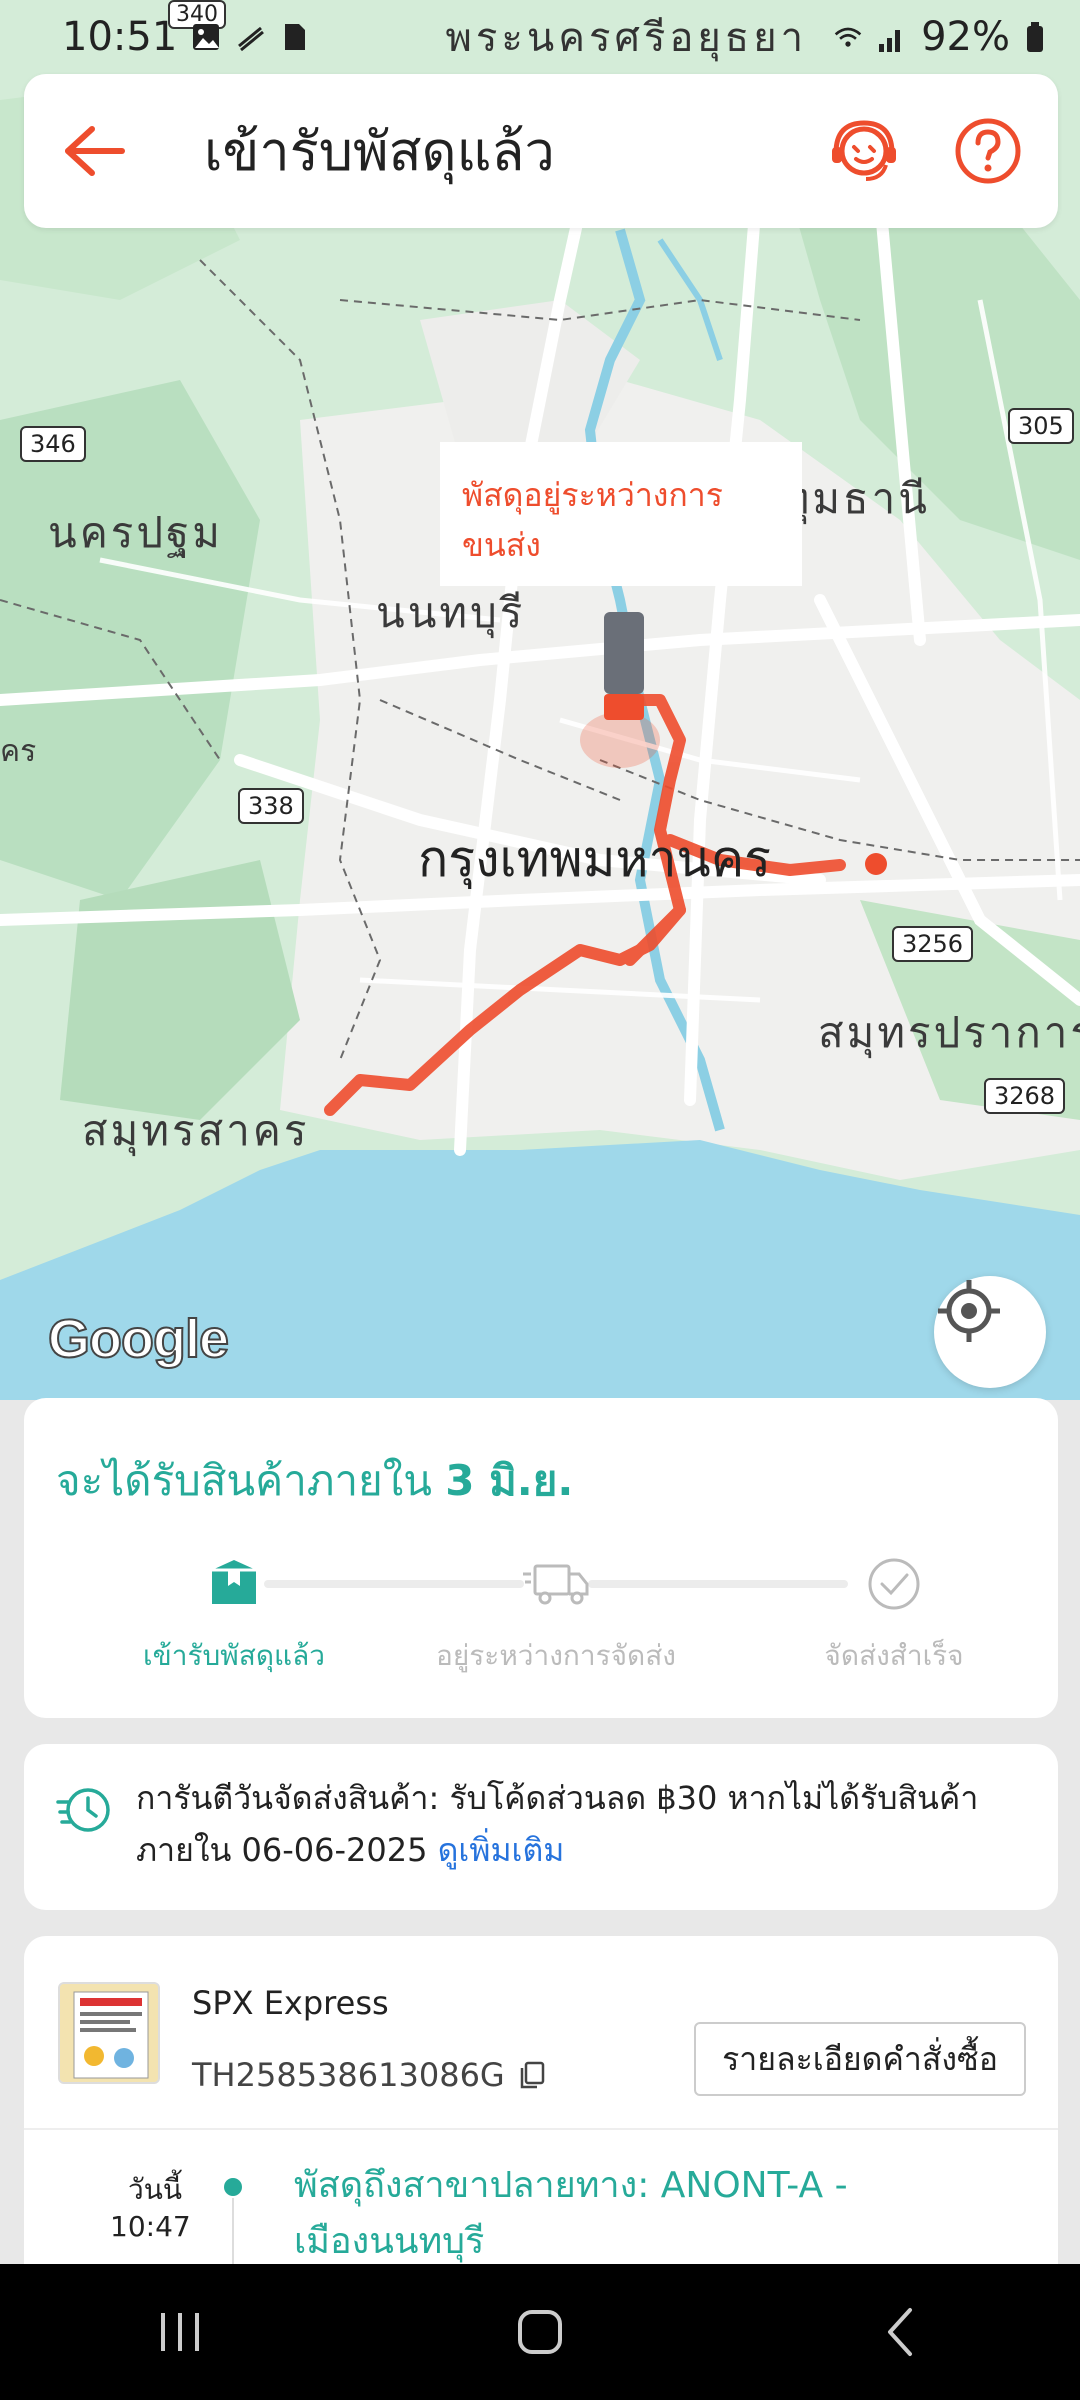 This screenshot has height=2400, width=1080. Describe the element at coordinates (206, 37) in the screenshot. I see `gallery-icon` at that location.